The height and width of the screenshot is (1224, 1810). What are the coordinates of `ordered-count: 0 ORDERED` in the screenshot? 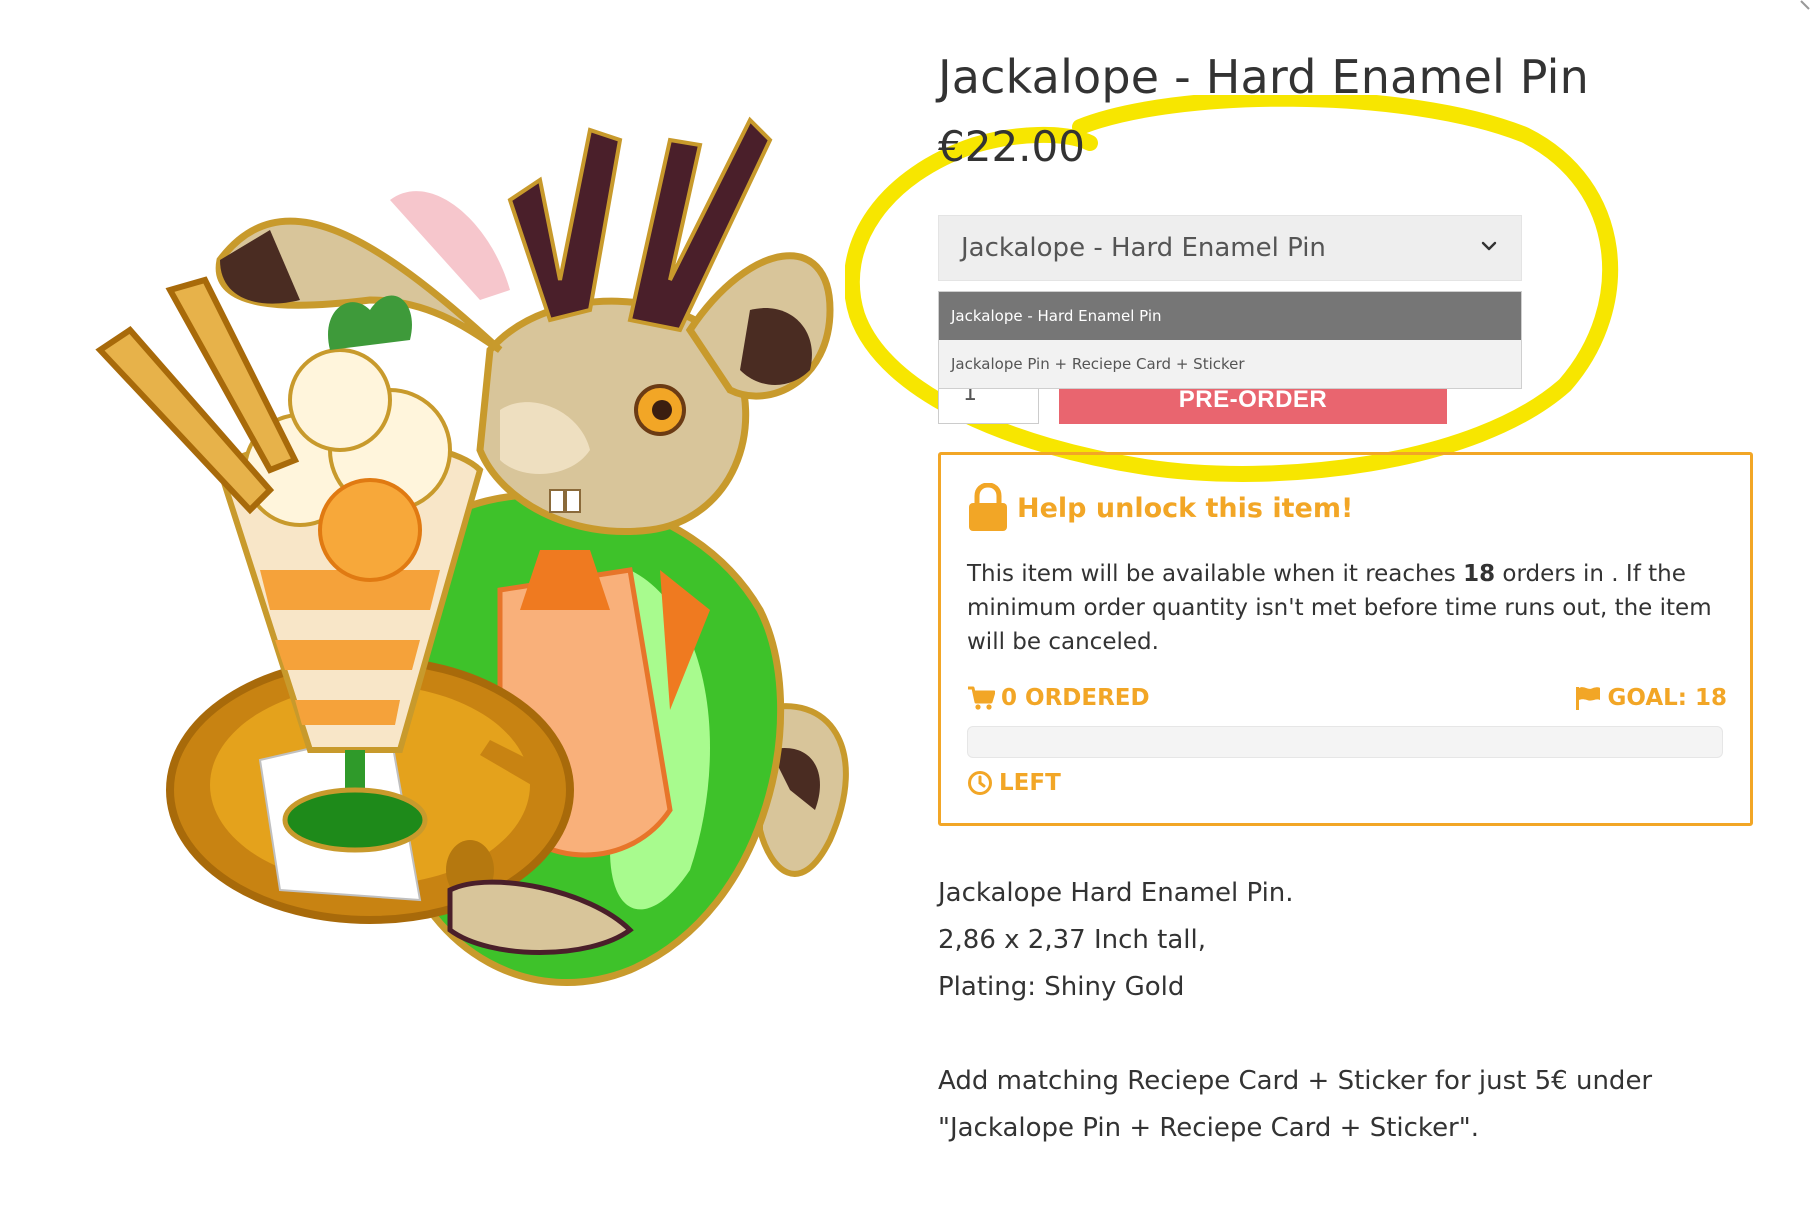 It's located at (1058, 698).